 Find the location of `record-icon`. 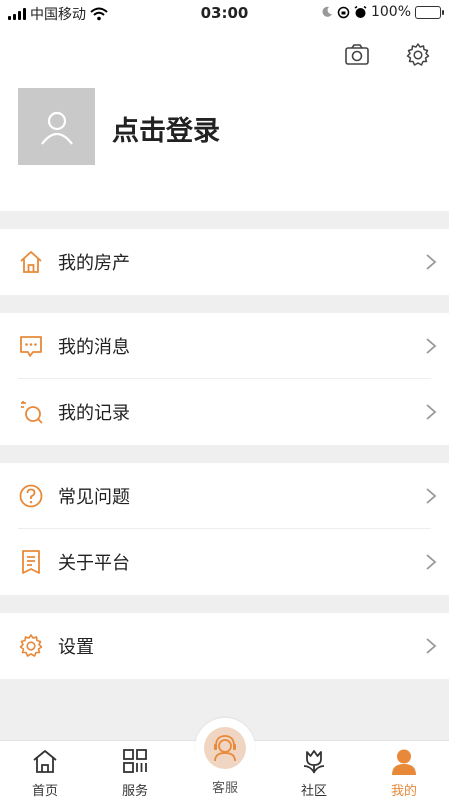

record-icon is located at coordinates (32, 412).